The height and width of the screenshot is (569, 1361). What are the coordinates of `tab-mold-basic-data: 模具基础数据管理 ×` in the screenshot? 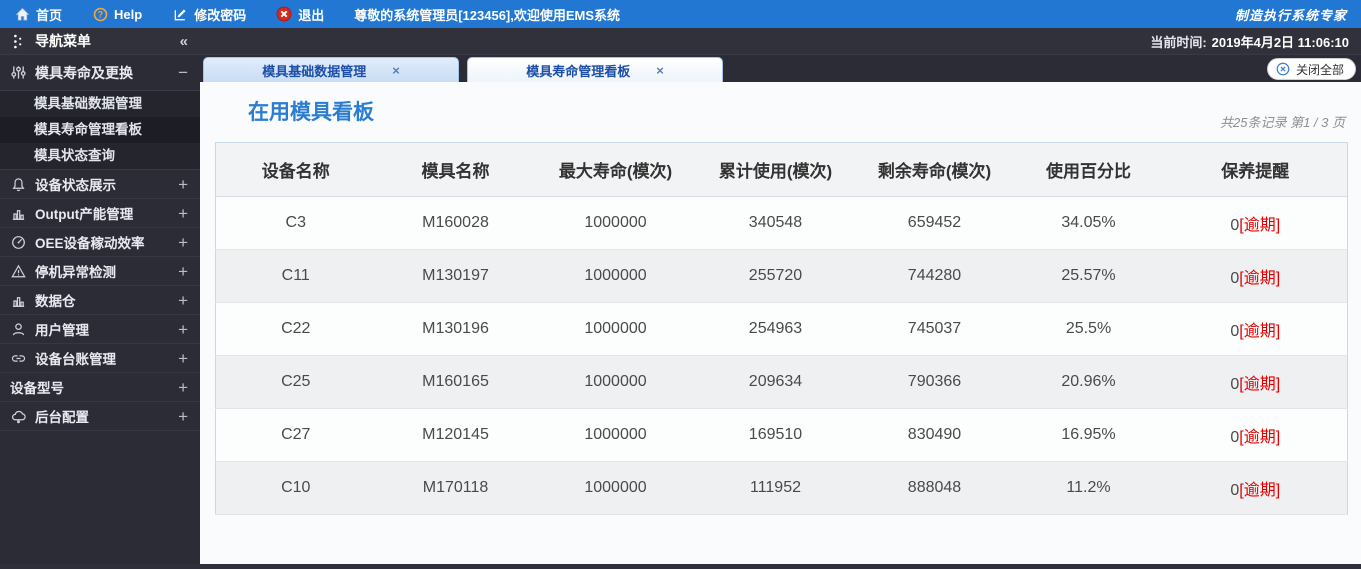 It's located at (331, 69).